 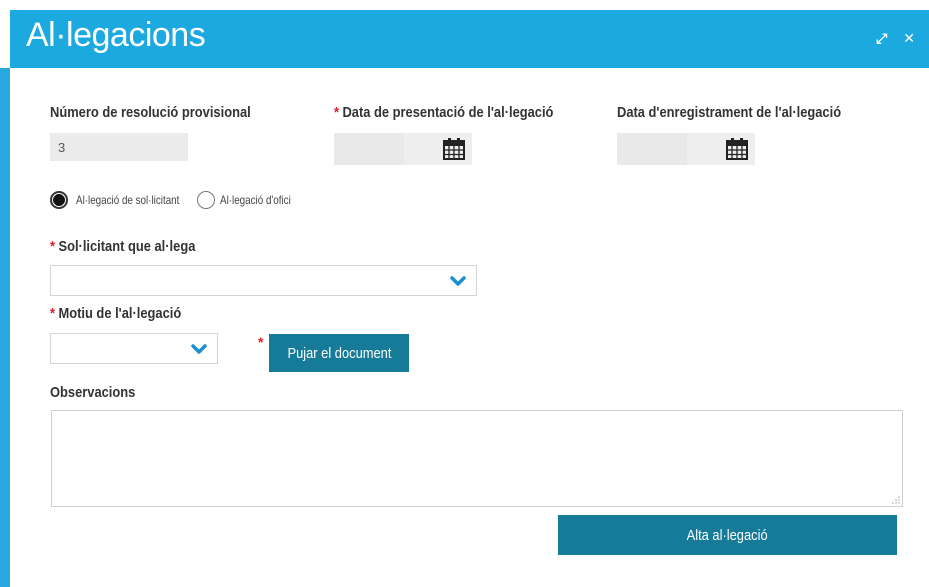 What do you see at coordinates (150, 112) in the screenshot?
I see `resolution-number-label: Número de resolució provisional` at bounding box center [150, 112].